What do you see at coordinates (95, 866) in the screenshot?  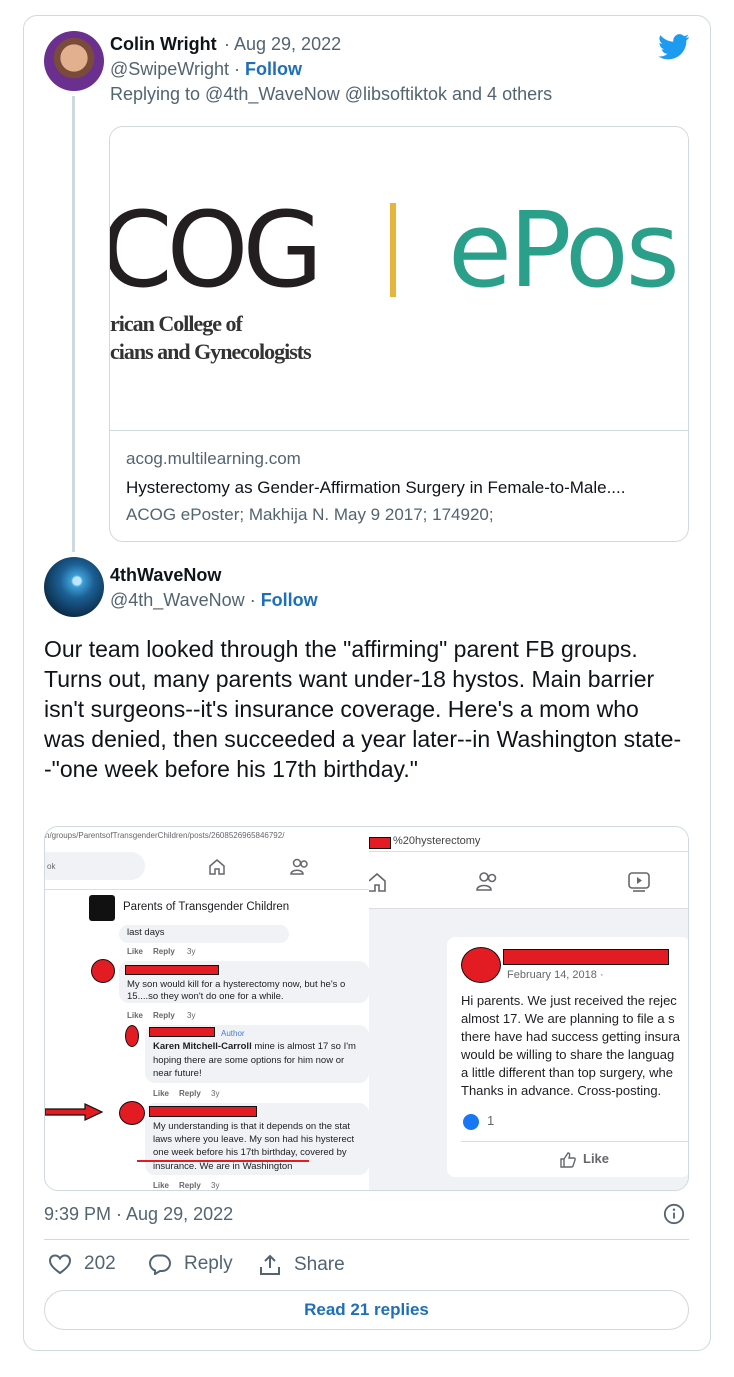 I see `fb-search-box` at bounding box center [95, 866].